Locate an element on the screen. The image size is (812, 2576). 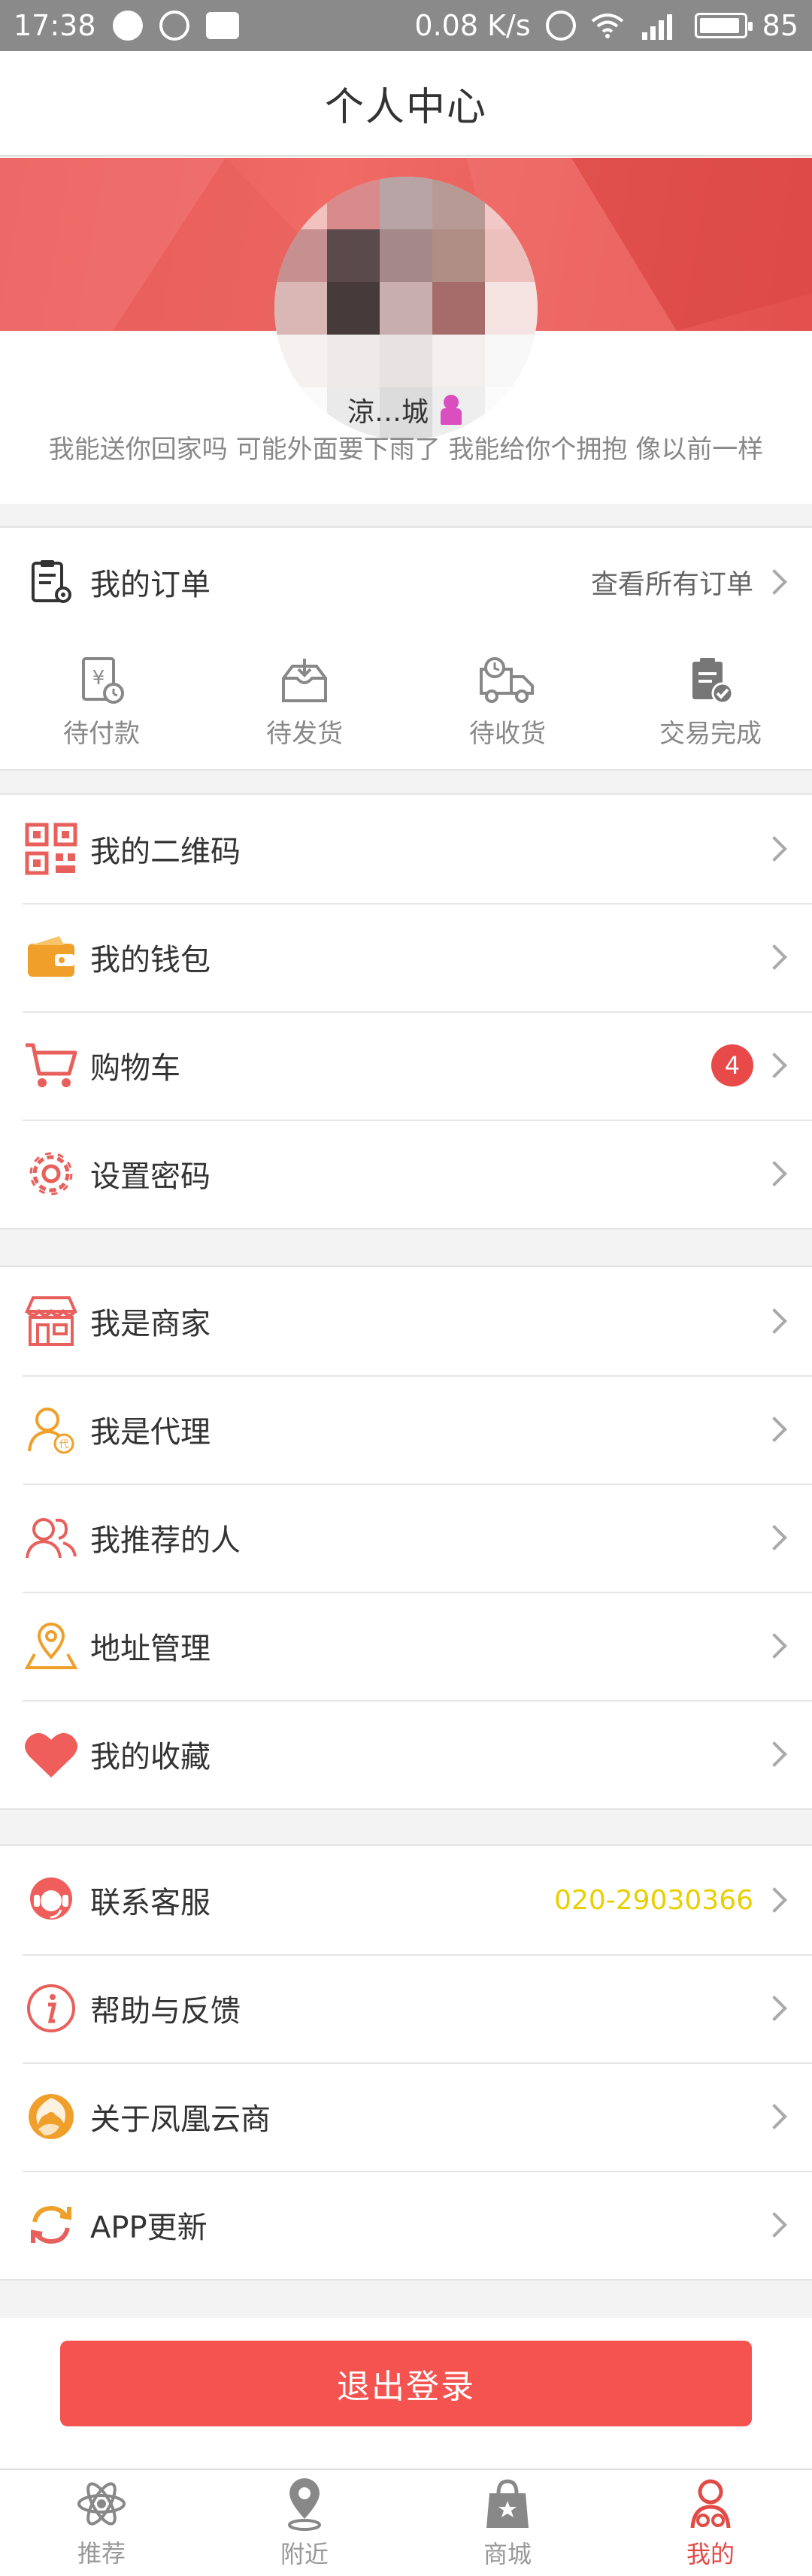
logout-area: 退出登录 is located at coordinates (406, 2393).